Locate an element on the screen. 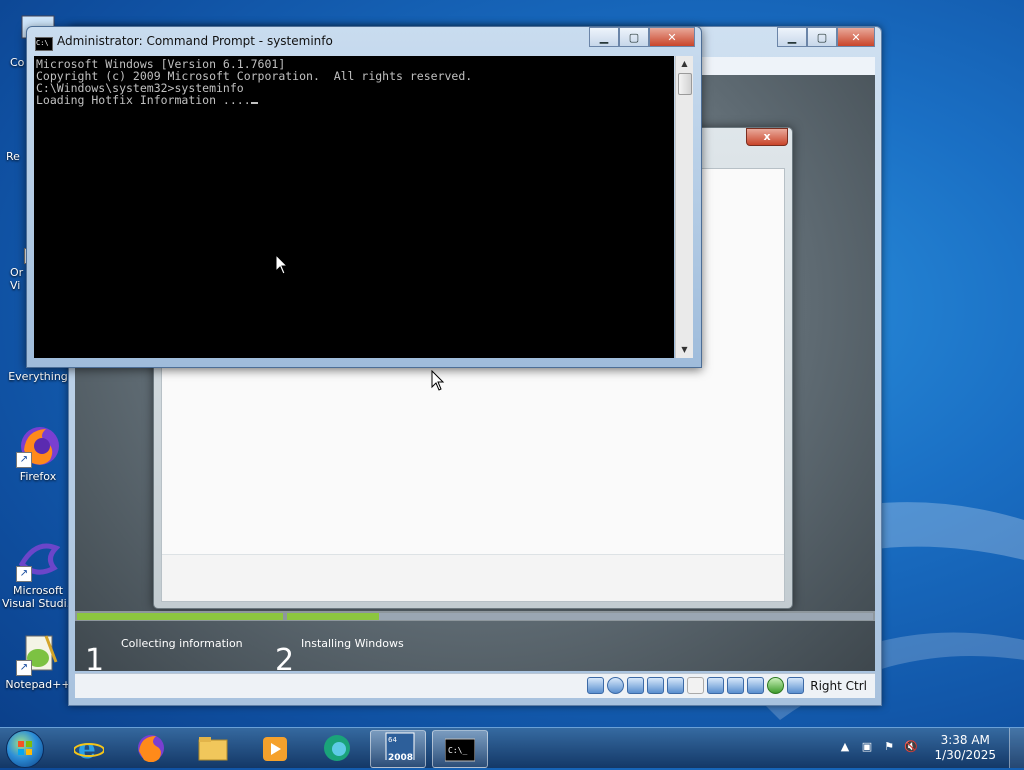 Image resolution: width=1024 pixels, height=770 pixels. display-icon is located at coordinates (716, 685).